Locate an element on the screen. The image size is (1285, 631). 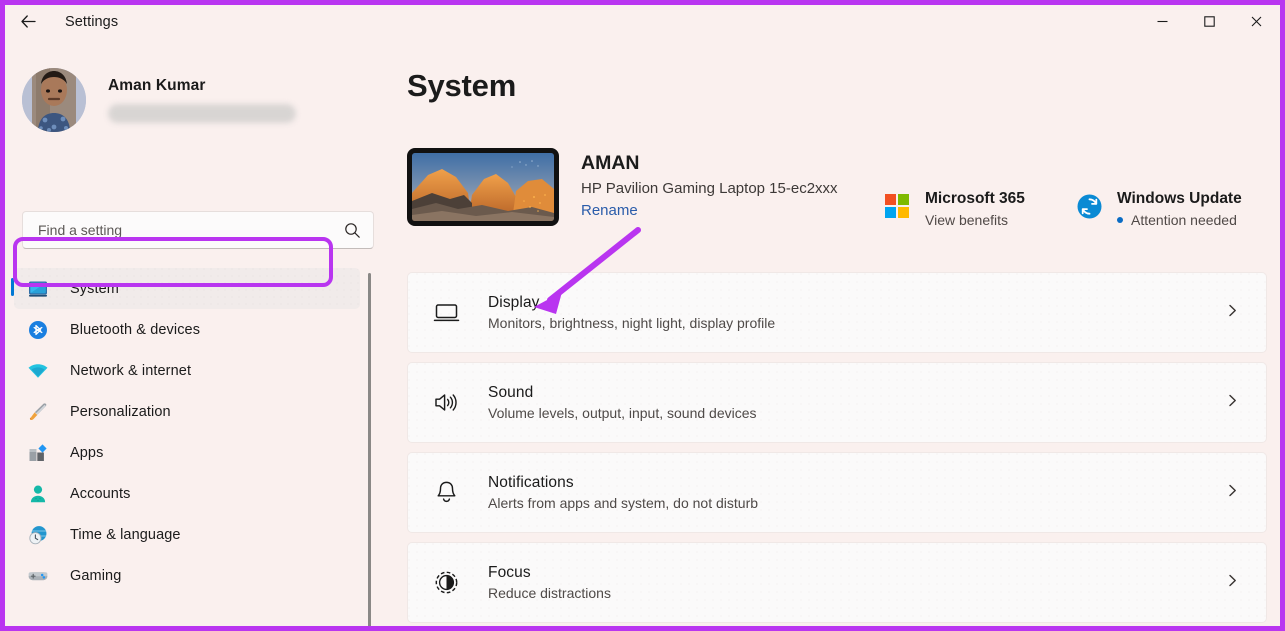
focus-moon-icon is located at coordinates (446, 583).